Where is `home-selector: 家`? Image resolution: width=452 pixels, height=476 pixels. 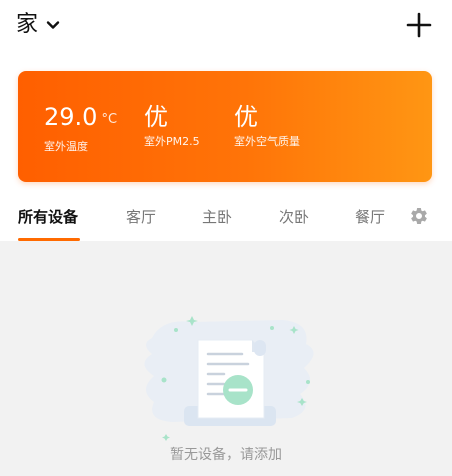 home-selector: 家 is located at coordinates (38, 25).